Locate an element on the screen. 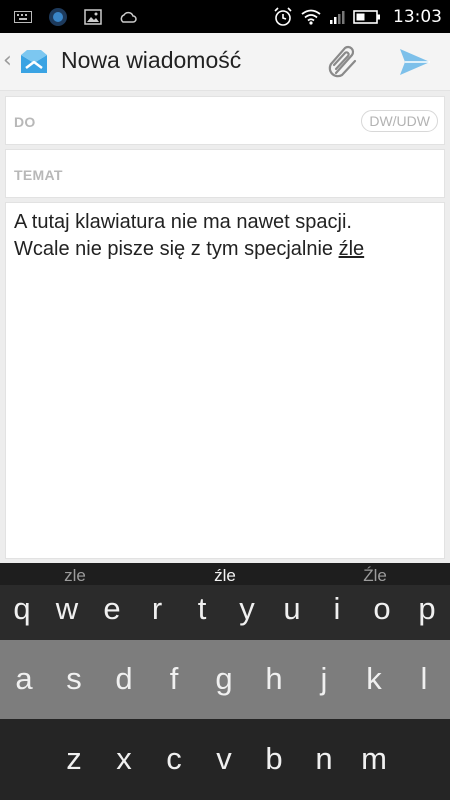 The width and height of the screenshot is (450, 800). battery-icon is located at coordinates (366, 16).